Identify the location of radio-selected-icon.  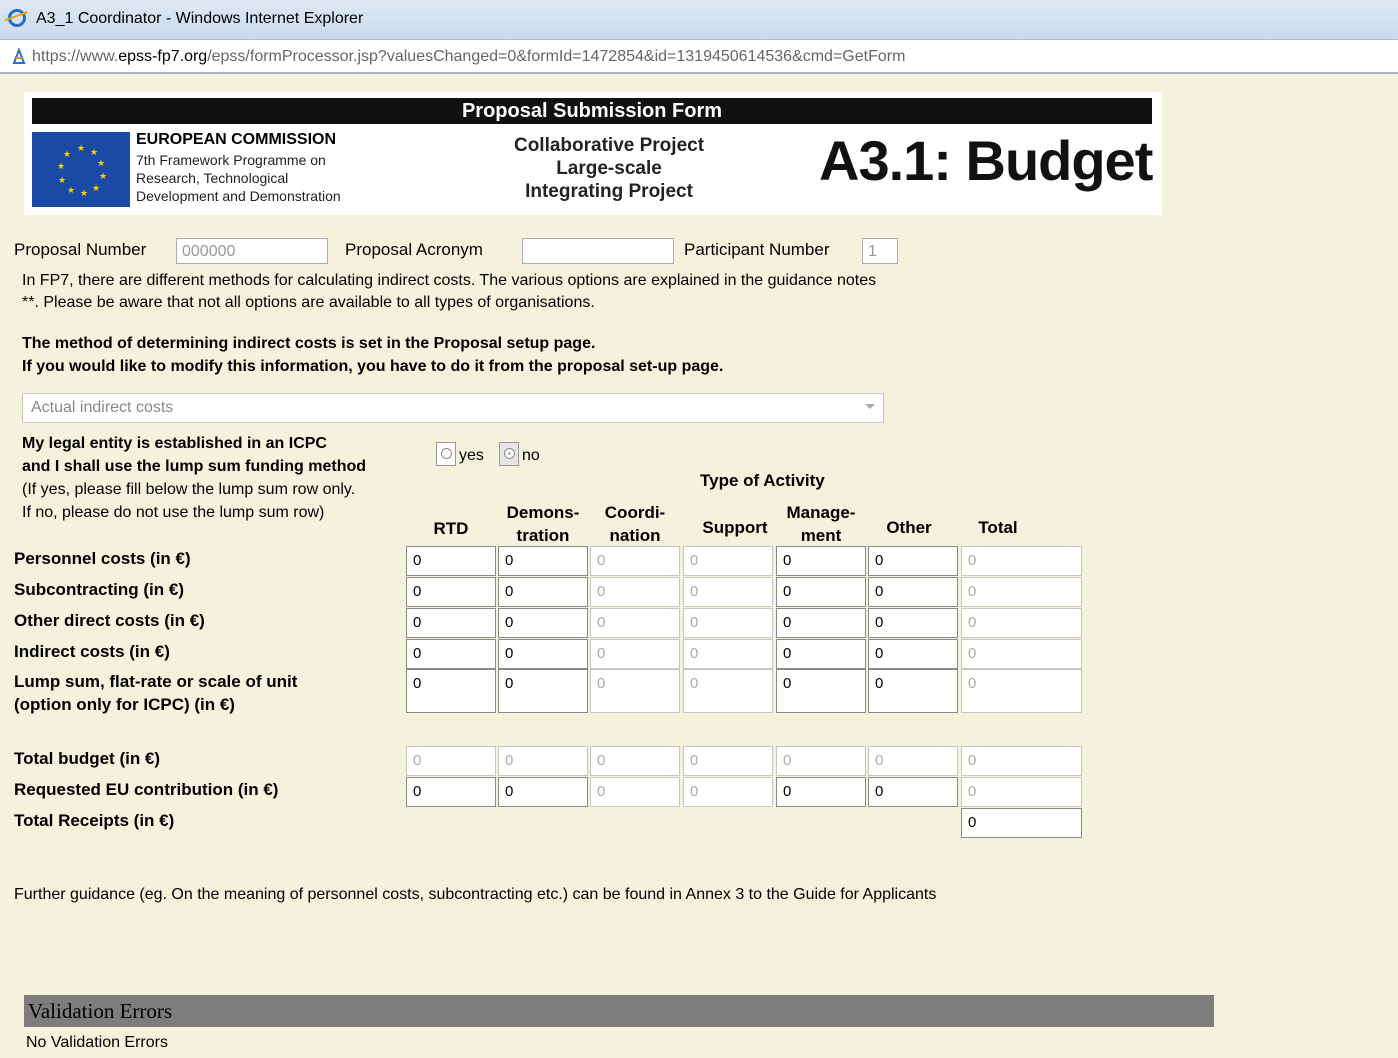
(509, 453).